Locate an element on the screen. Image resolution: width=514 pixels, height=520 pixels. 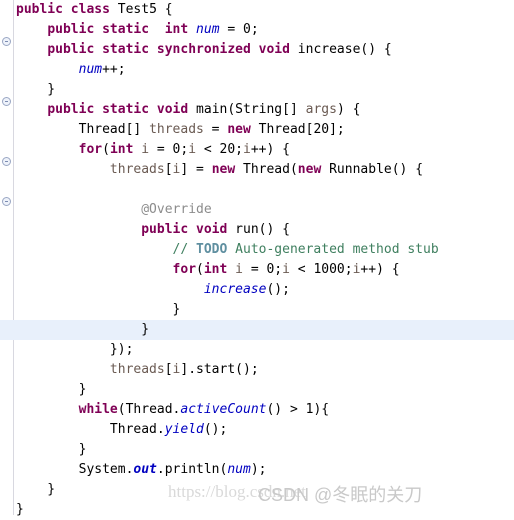
code-line-8: for(int i = 0;i < 20;i++) { is located at coordinates (257, 150).